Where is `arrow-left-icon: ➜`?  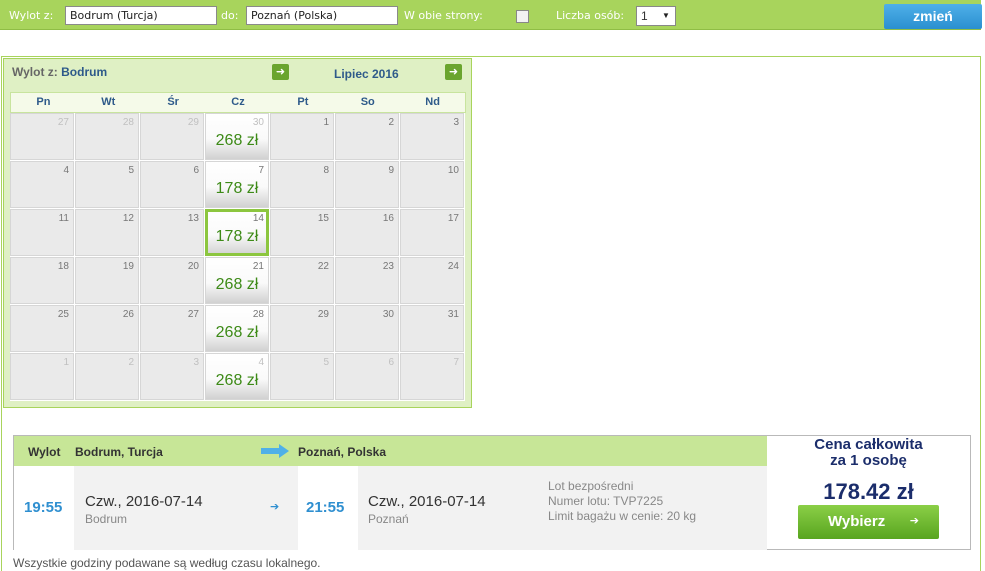
arrow-left-icon: ➜ is located at coordinates (280, 72).